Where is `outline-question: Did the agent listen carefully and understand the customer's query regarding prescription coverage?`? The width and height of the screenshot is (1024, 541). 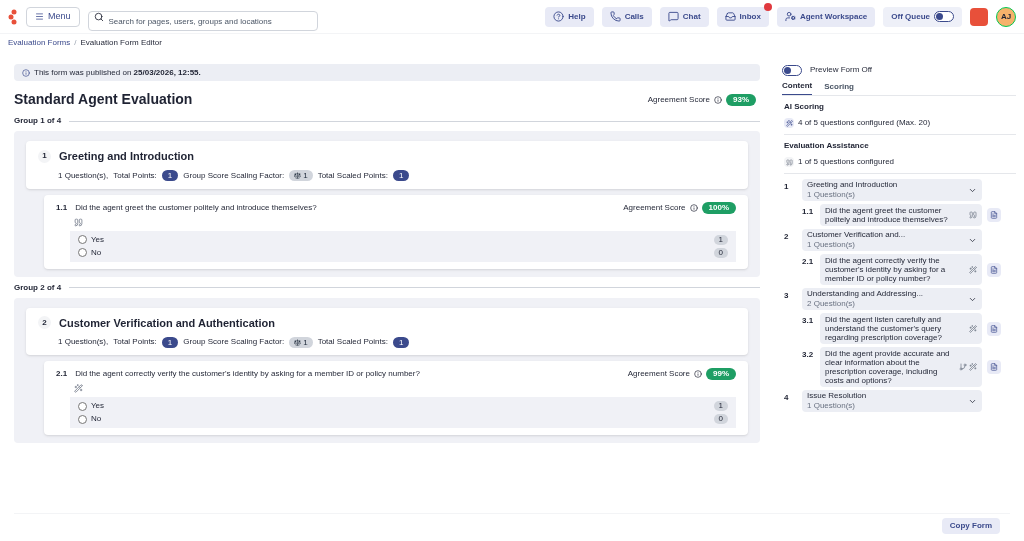
outline-question: Did the agent listen carefully and understand the customer's query regarding prescription coverage? is located at coordinates (901, 328).